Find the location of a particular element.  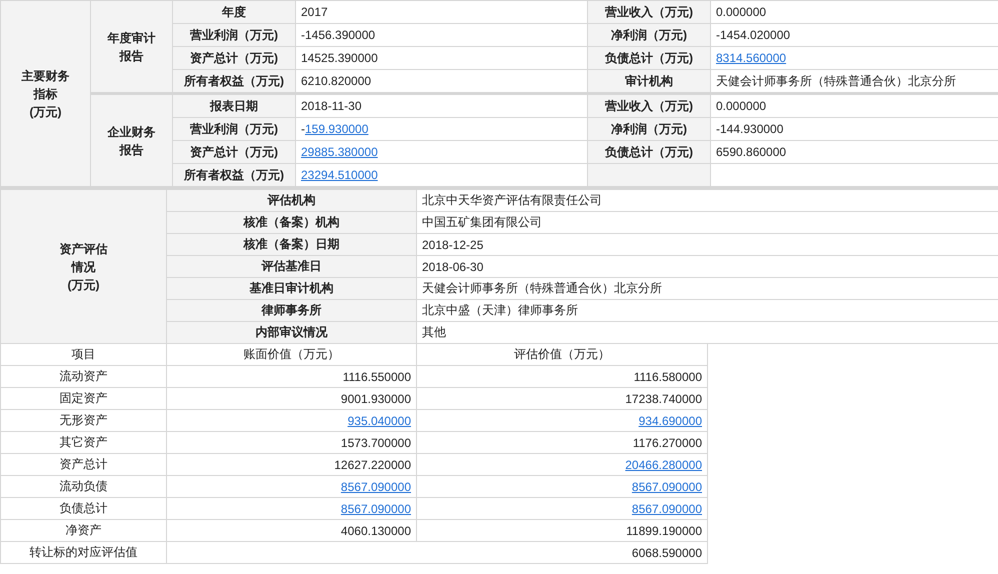

value-link: 8314.560000 is located at coordinates (751, 58).